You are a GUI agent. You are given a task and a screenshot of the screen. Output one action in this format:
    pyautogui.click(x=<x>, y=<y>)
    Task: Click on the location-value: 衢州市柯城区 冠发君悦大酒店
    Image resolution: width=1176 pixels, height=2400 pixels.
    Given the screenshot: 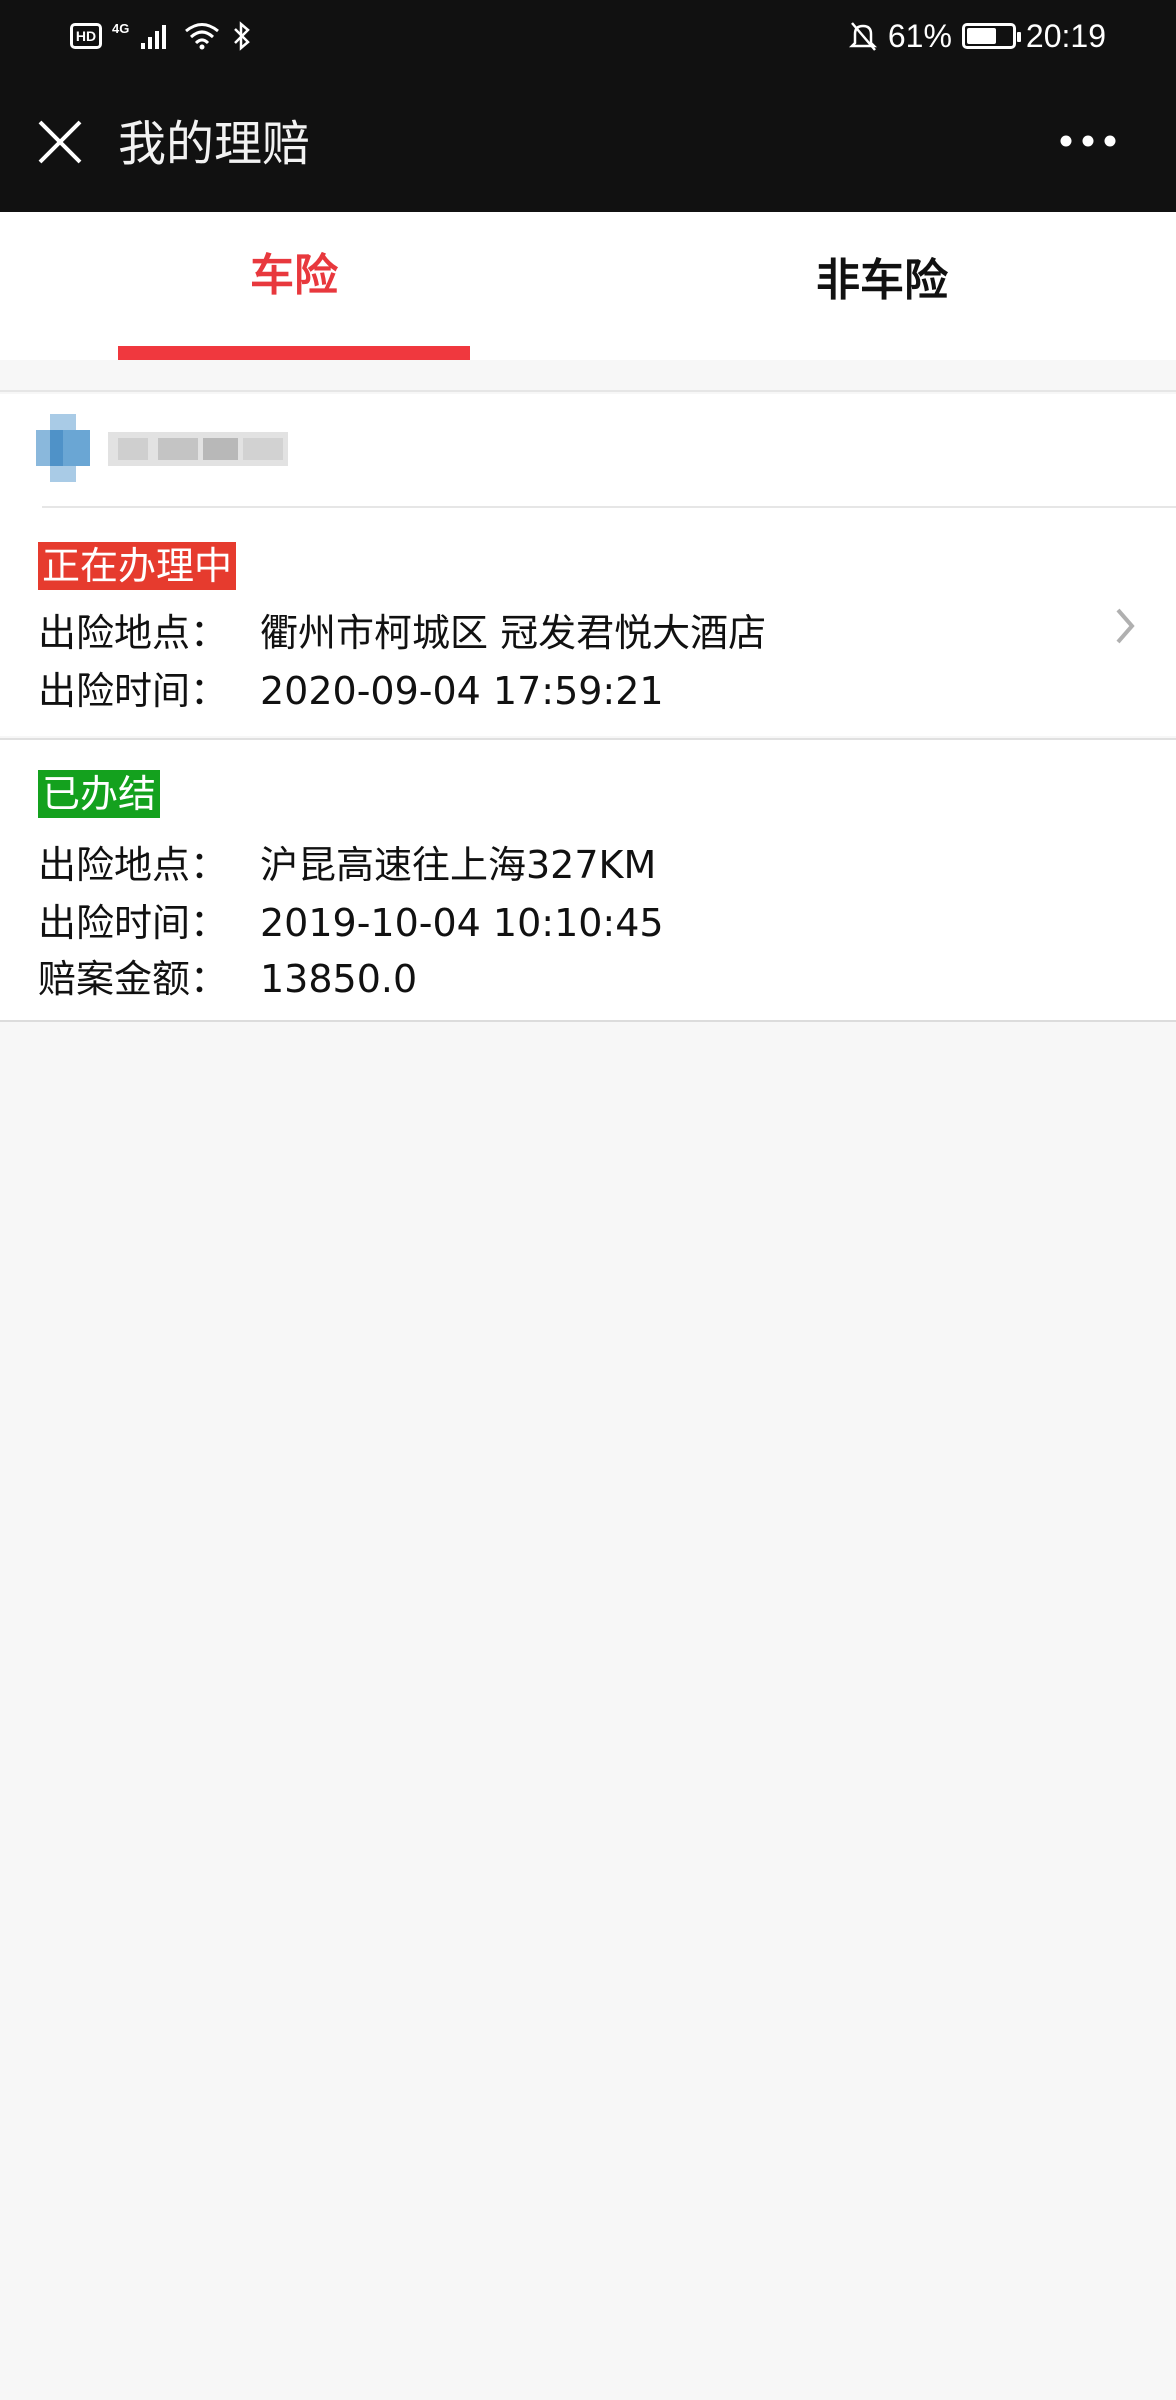 What is the action you would take?
    pyautogui.click(x=513, y=633)
    